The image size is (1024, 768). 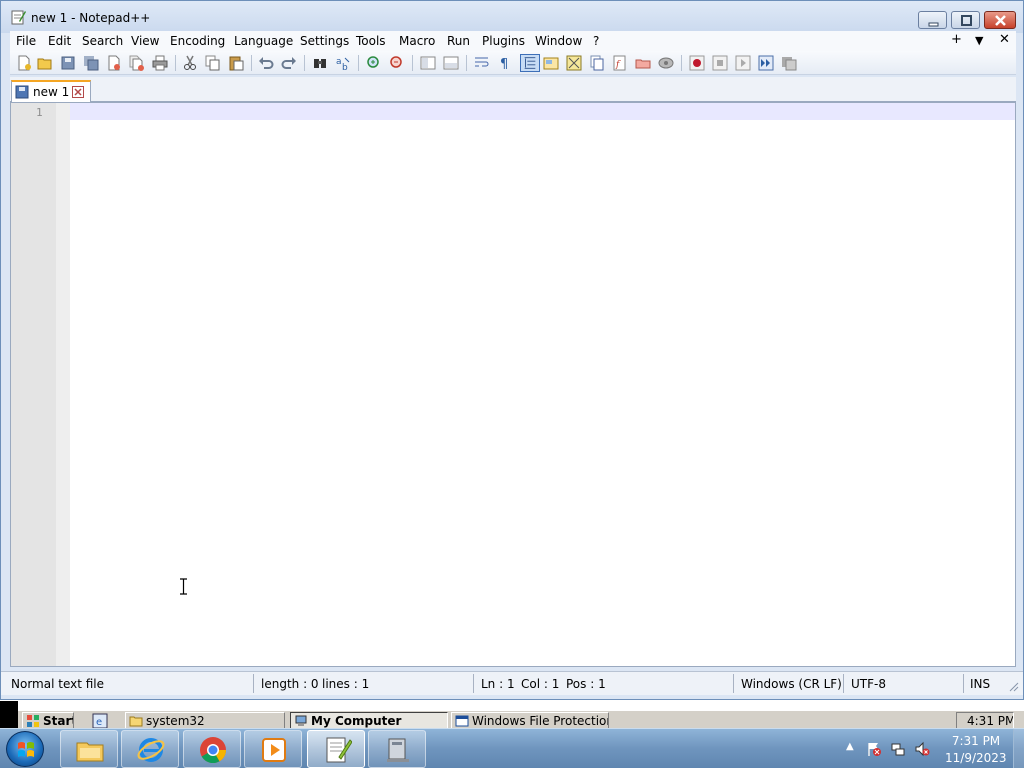 What do you see at coordinates (540, 721) in the screenshot?
I see `wfp-label: Windows File Protection` at bounding box center [540, 721].